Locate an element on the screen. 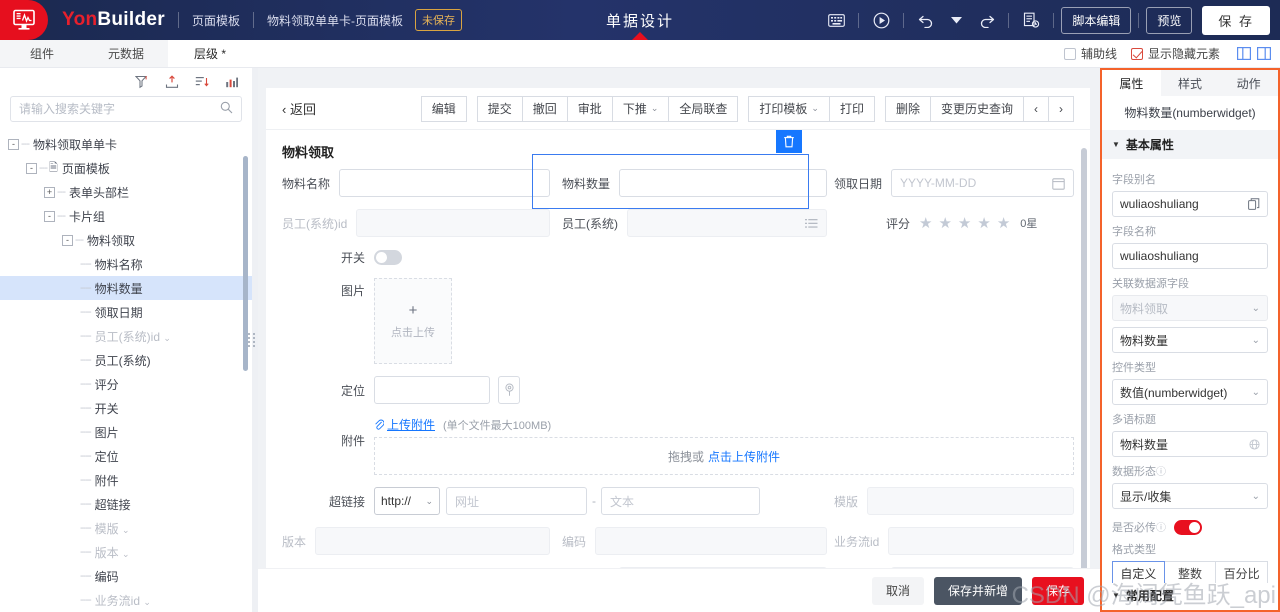 The height and width of the screenshot is (612, 1280). delete-widget-button is located at coordinates (789, 141).